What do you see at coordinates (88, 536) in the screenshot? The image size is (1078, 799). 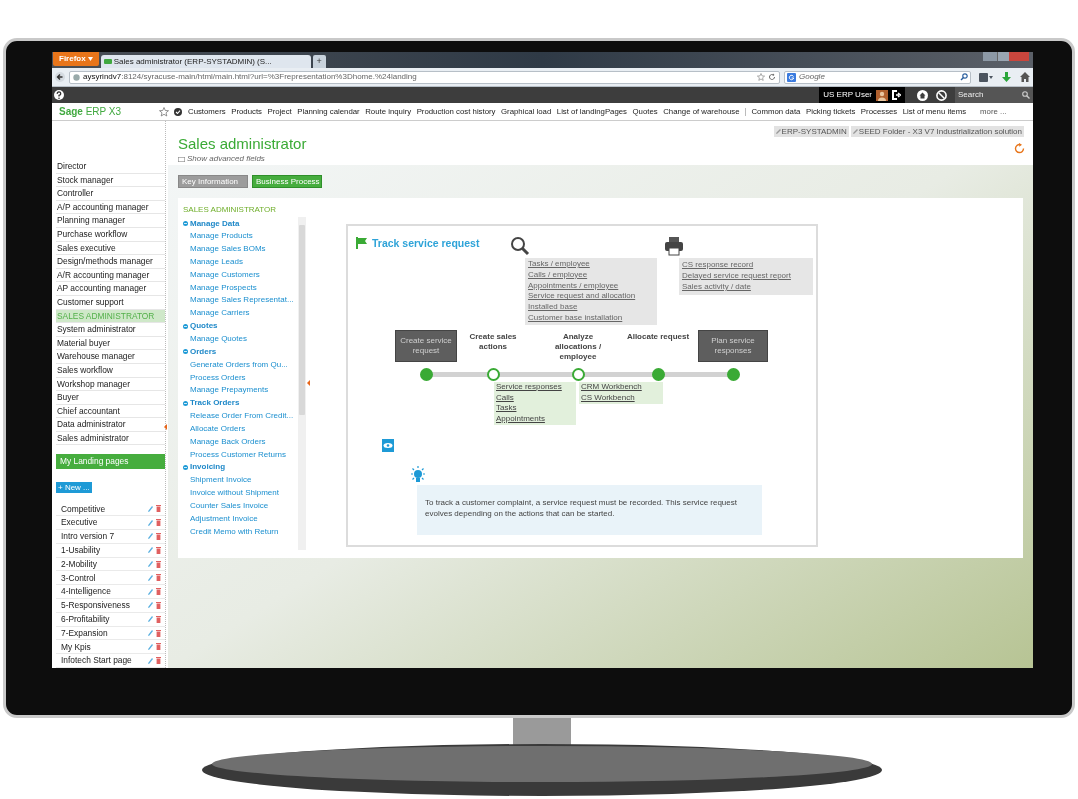 I see `landing-page-link: Intro version 7` at bounding box center [88, 536].